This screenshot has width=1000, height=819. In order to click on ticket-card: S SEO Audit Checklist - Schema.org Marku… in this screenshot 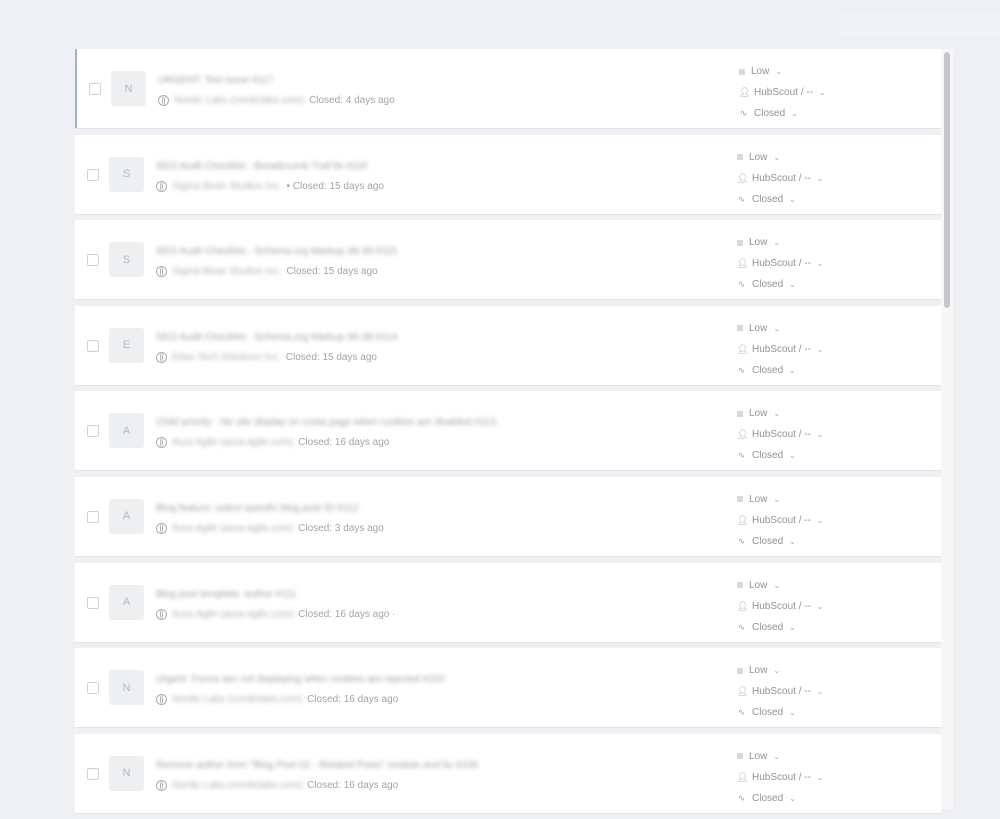, I will do `click(508, 260)`.